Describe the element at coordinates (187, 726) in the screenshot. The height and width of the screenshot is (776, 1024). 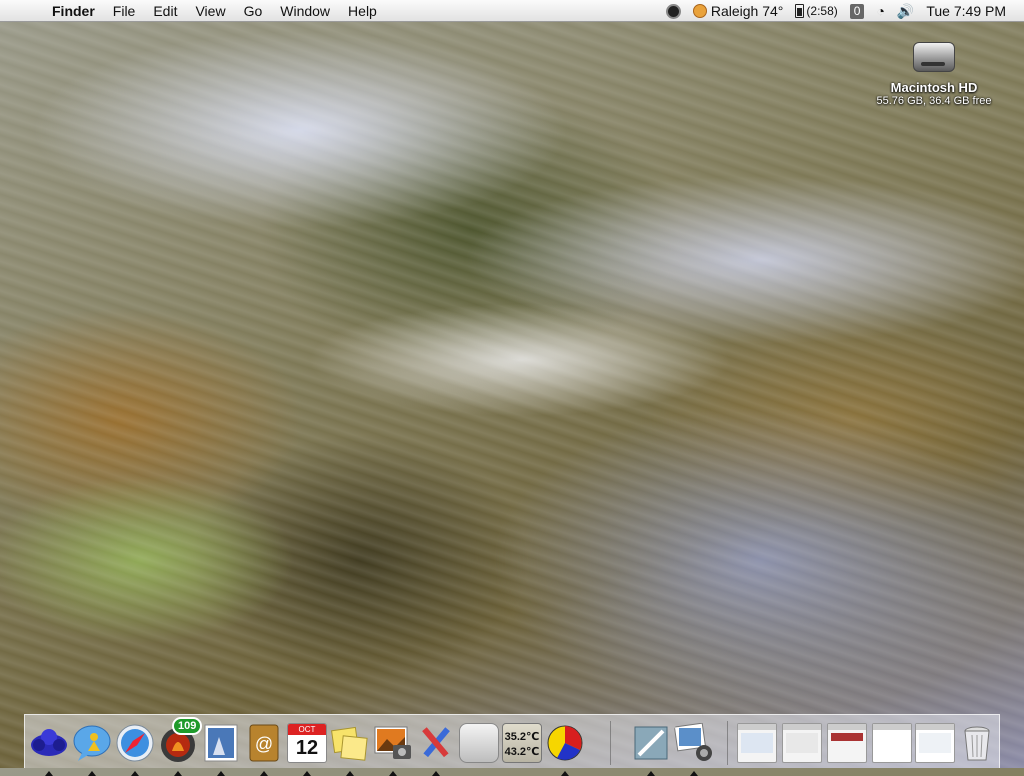
I see `mail-unread-badge: 109` at that location.